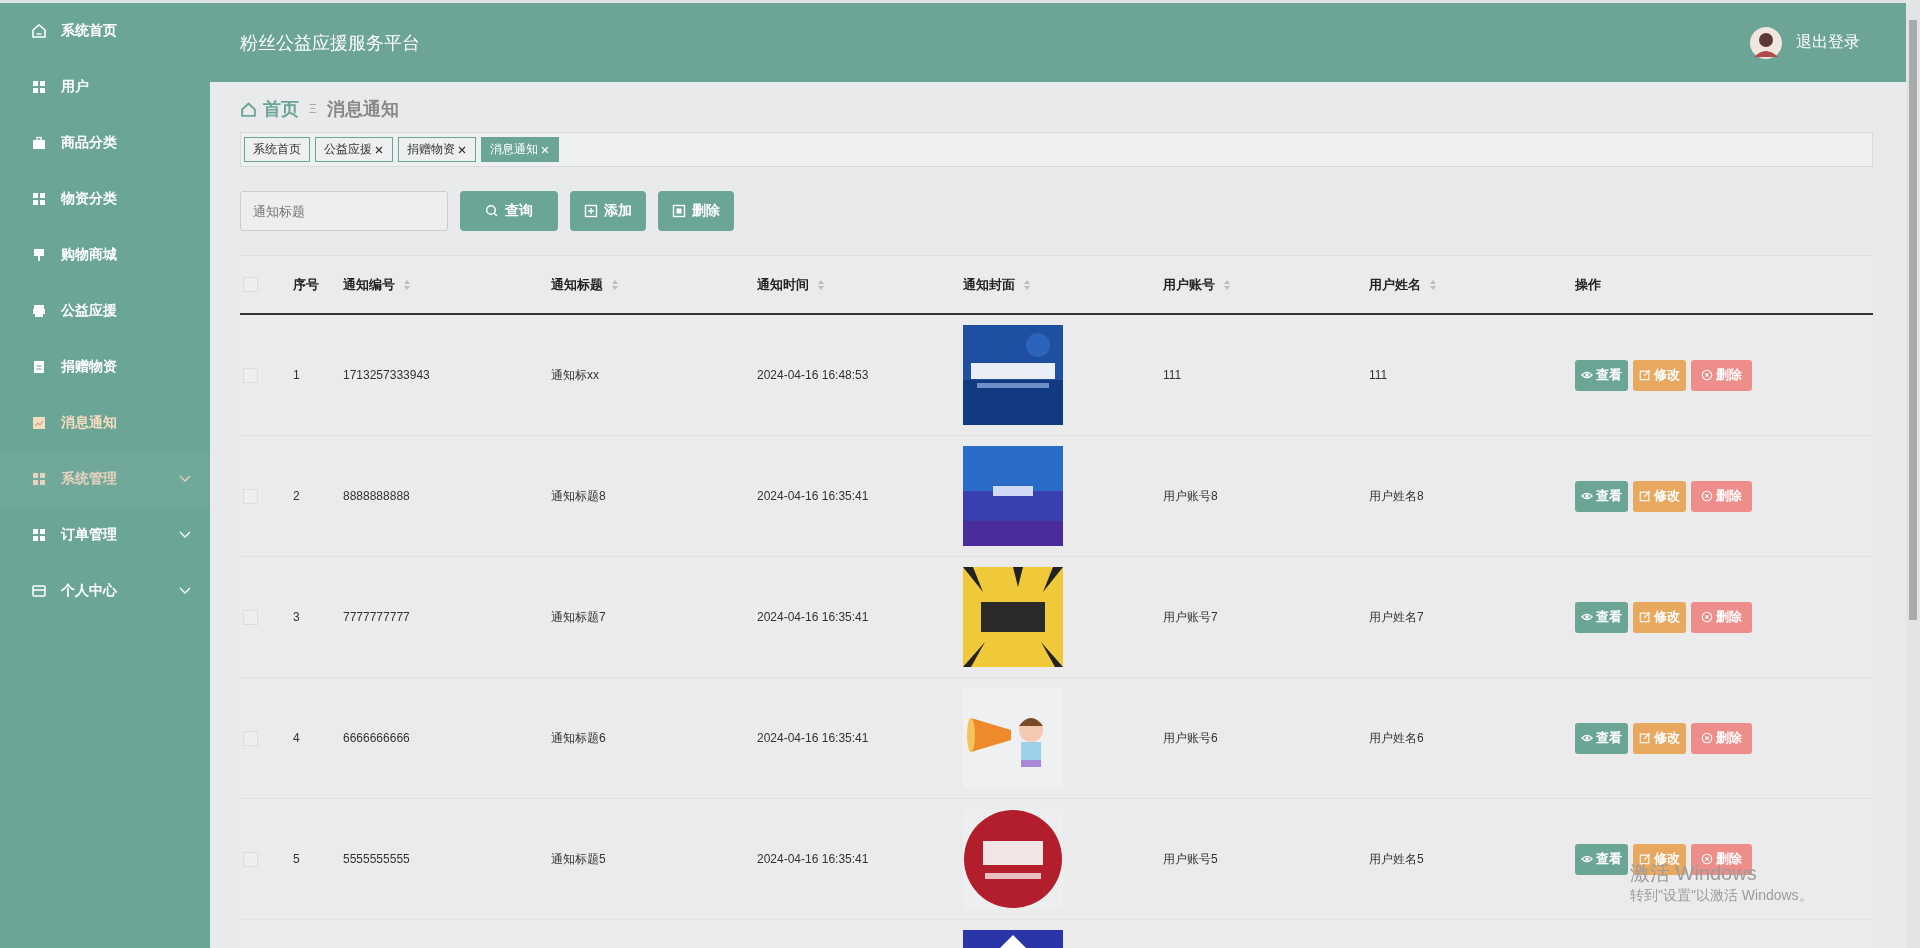  I want to click on sidebar-item: 公益应援, so click(105, 311).